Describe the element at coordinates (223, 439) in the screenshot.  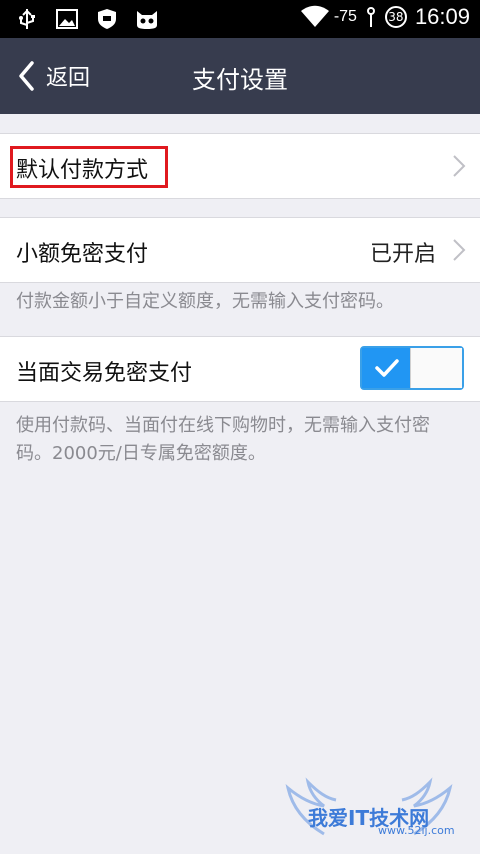
I see `face-to-face-note: 使用付款码、当面付在线下购物时，无需输入支付密码。2000元/日专属免密额度。` at that location.